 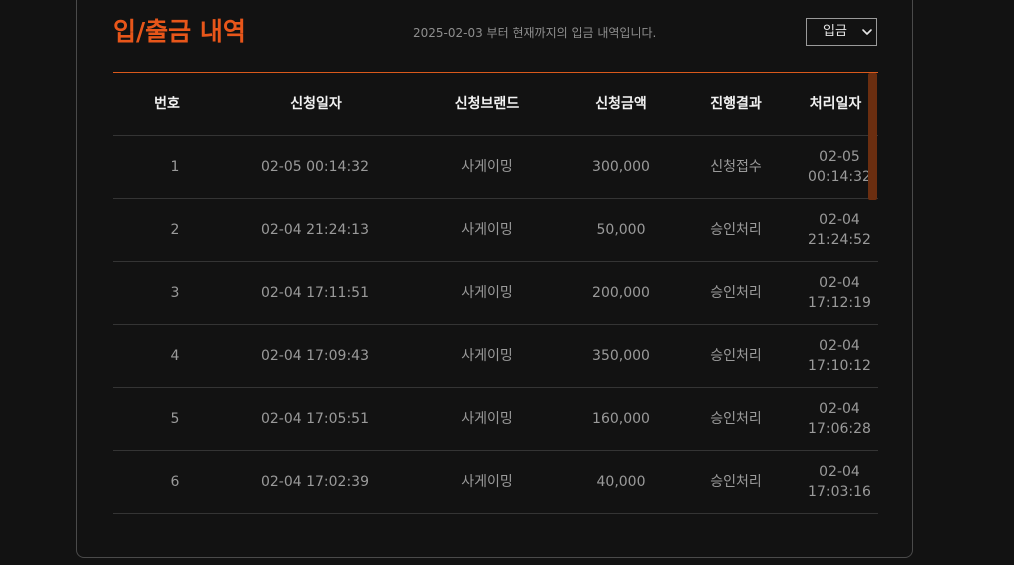 I want to click on period-description: 2025-02-03 부터 현재까지의 입금 내역입니다., so click(x=535, y=33).